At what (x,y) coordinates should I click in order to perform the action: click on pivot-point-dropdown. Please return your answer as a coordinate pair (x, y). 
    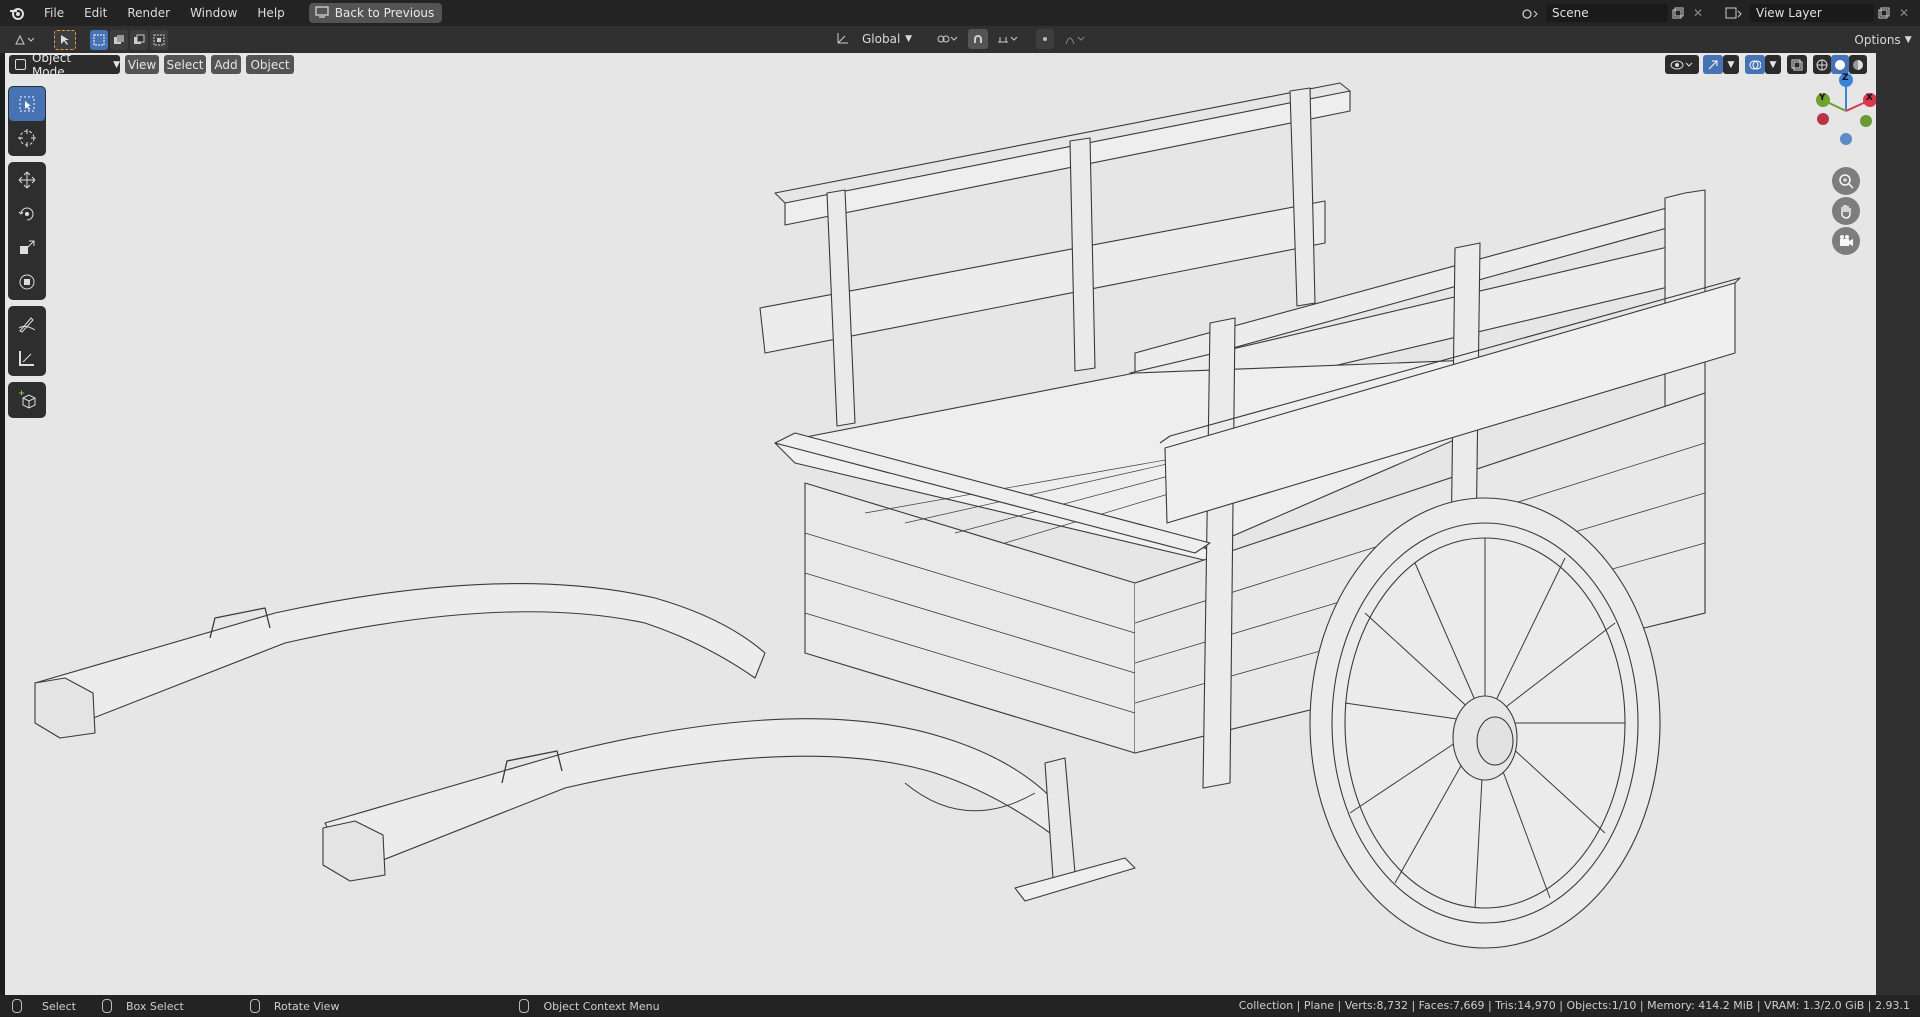
    Looking at the image, I should click on (947, 39).